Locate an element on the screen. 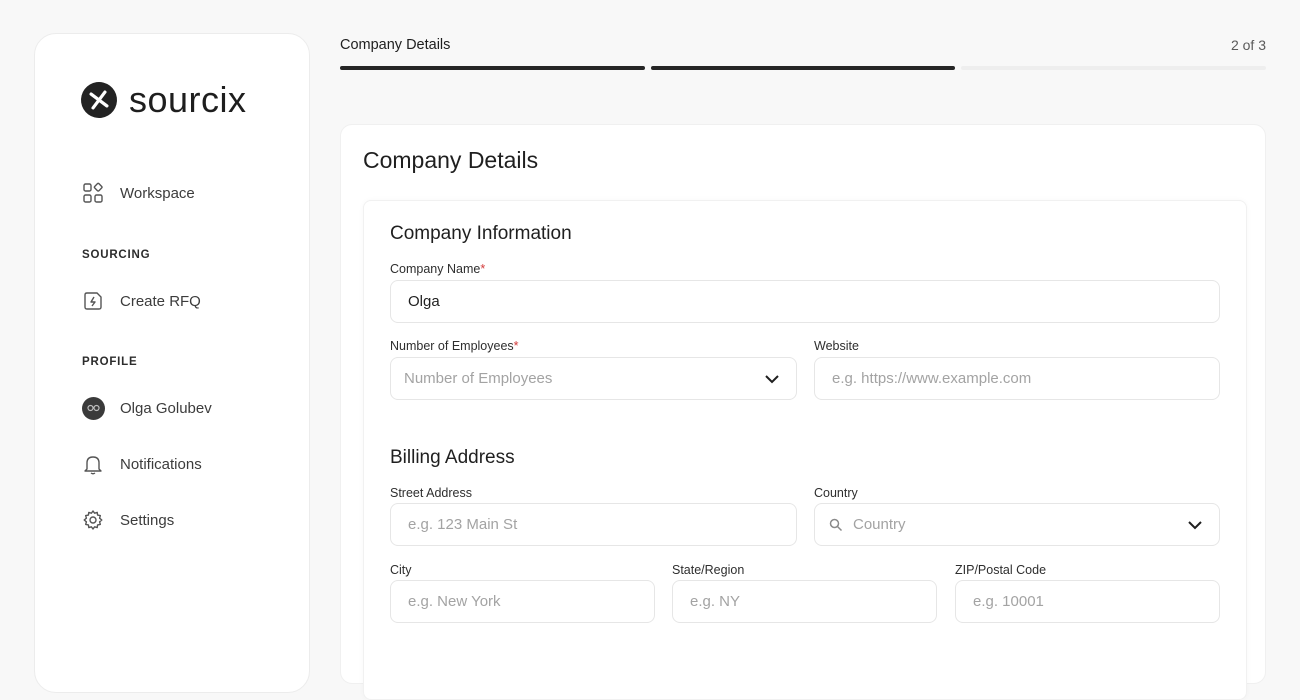 The height and width of the screenshot is (700, 1300). company-name-label: Company Name* is located at coordinates (438, 269).